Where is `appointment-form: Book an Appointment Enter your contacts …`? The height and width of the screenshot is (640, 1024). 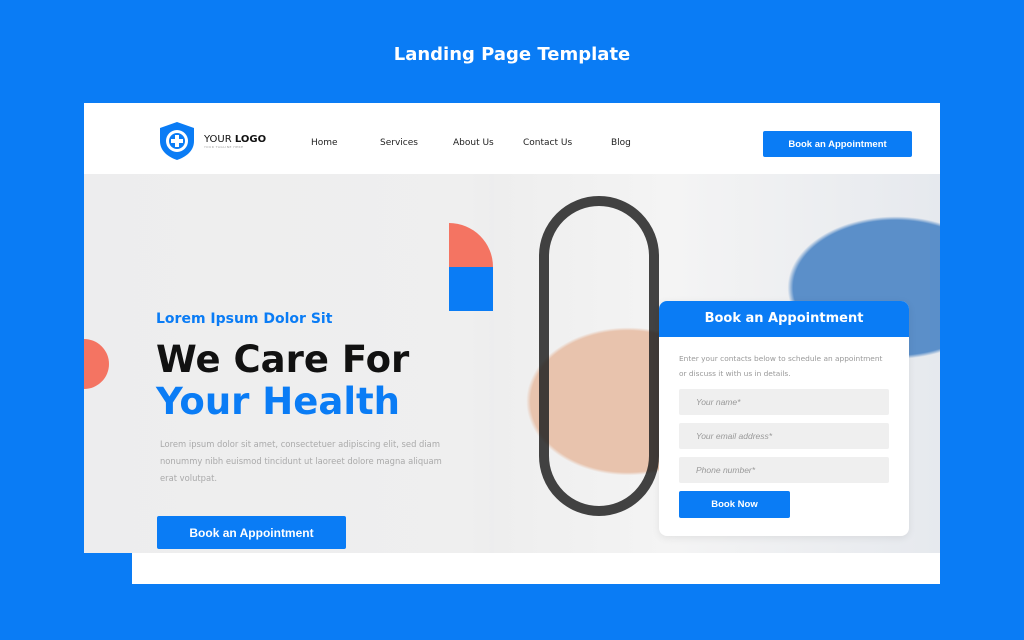 appointment-form: Book an Appointment Enter your contacts … is located at coordinates (784, 418).